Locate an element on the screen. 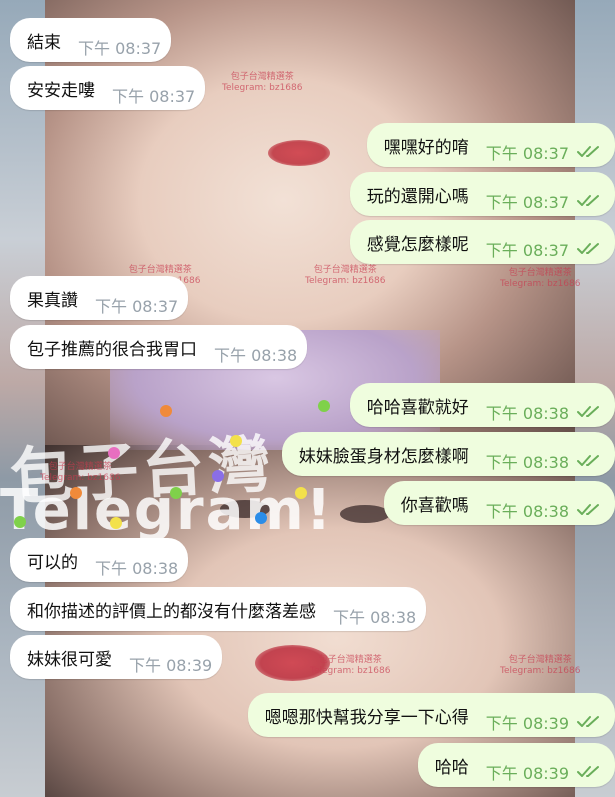 This screenshot has width=615, height=797. message-text: 包子推薦的很合我胃口 is located at coordinates (112, 349).